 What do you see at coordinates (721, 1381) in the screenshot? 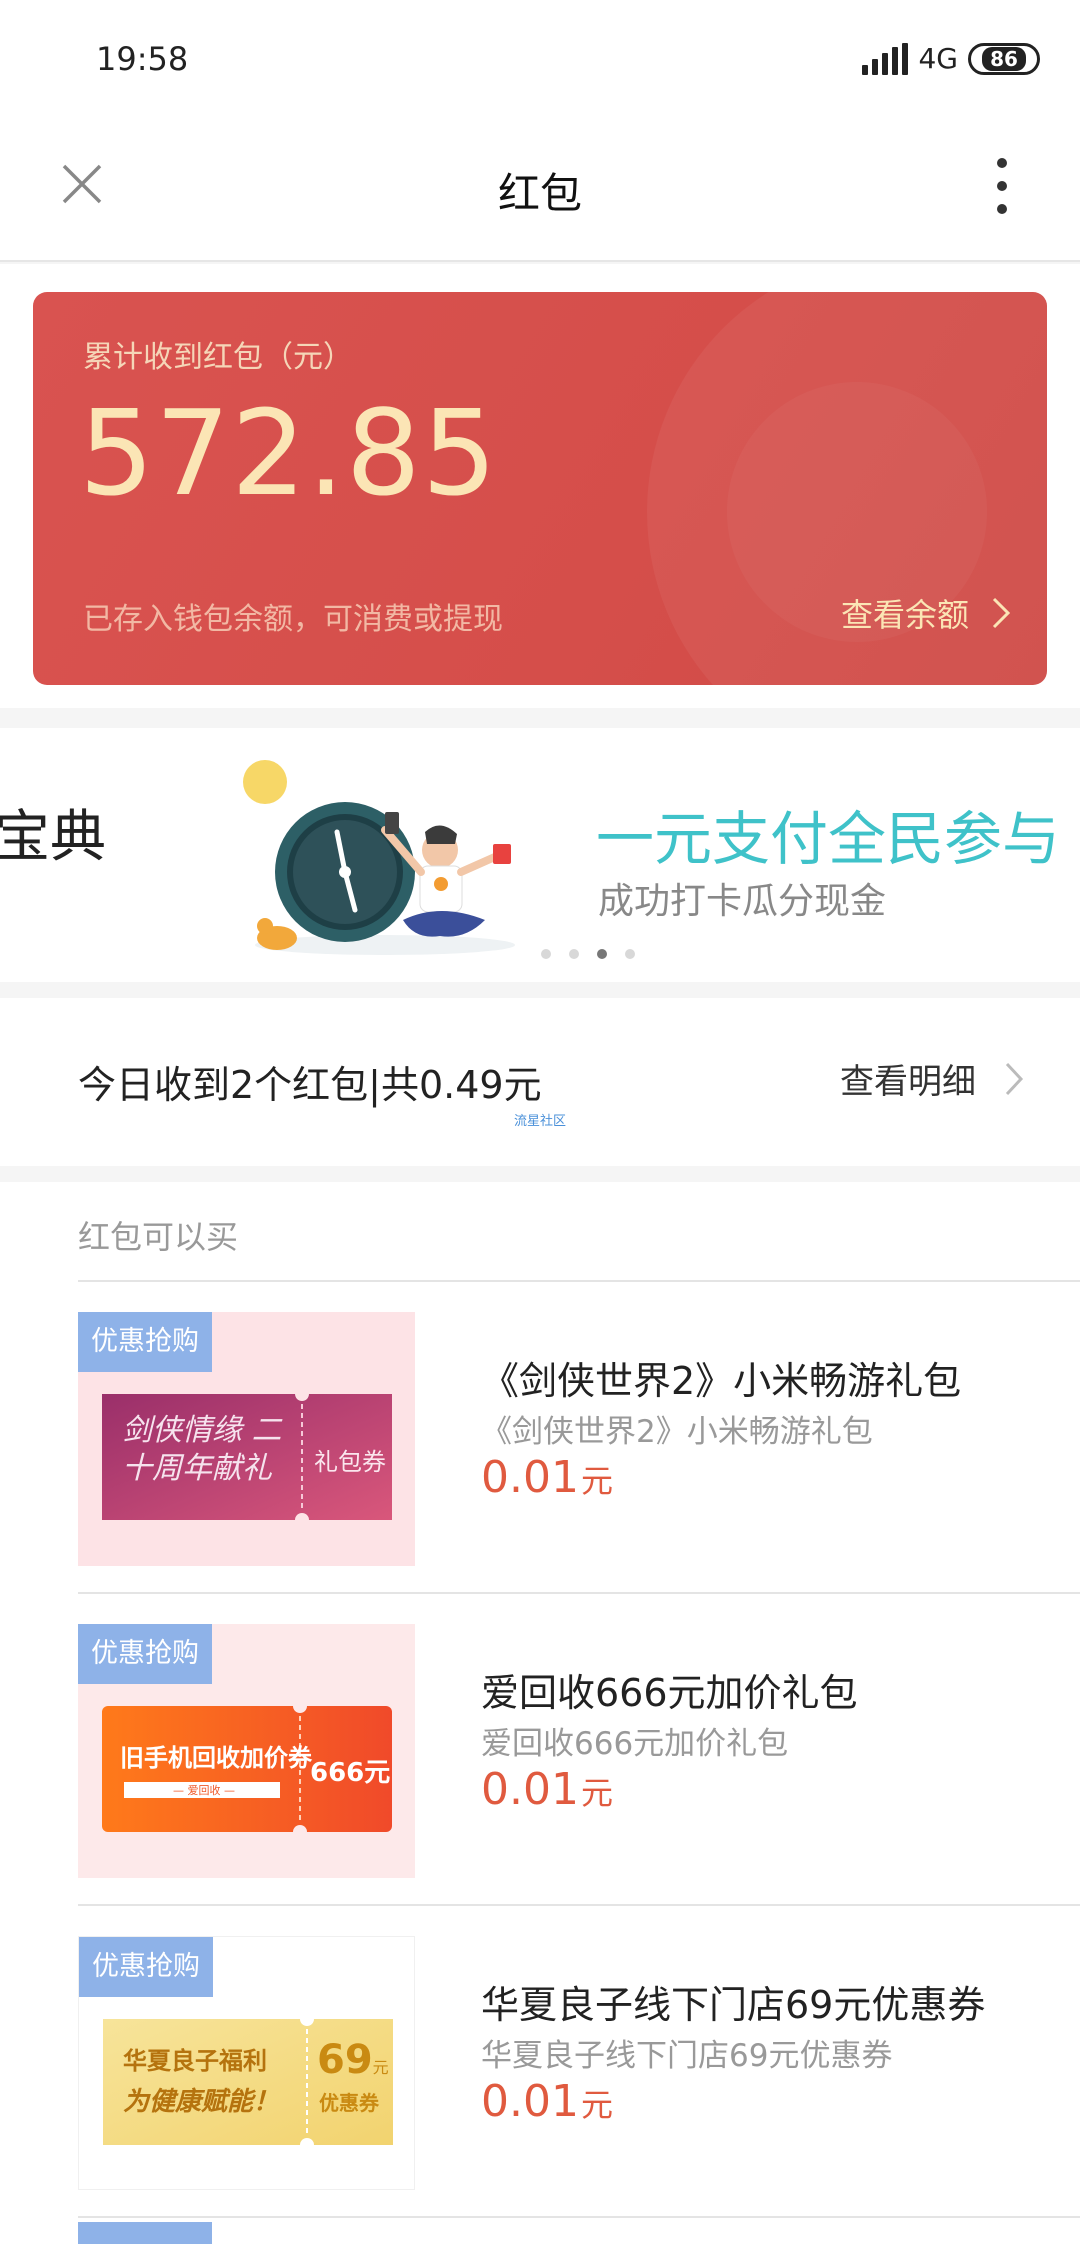
I see `product-name: 《剑侠世界2》小米畅游礼包` at bounding box center [721, 1381].